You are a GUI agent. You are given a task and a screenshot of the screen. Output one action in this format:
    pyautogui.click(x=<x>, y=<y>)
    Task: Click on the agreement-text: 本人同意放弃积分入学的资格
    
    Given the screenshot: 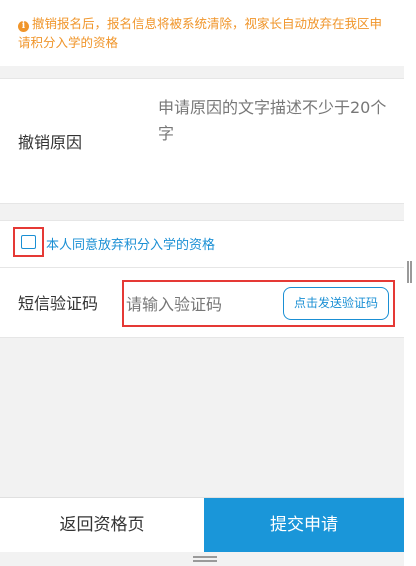 What is the action you would take?
    pyautogui.click(x=130, y=243)
    